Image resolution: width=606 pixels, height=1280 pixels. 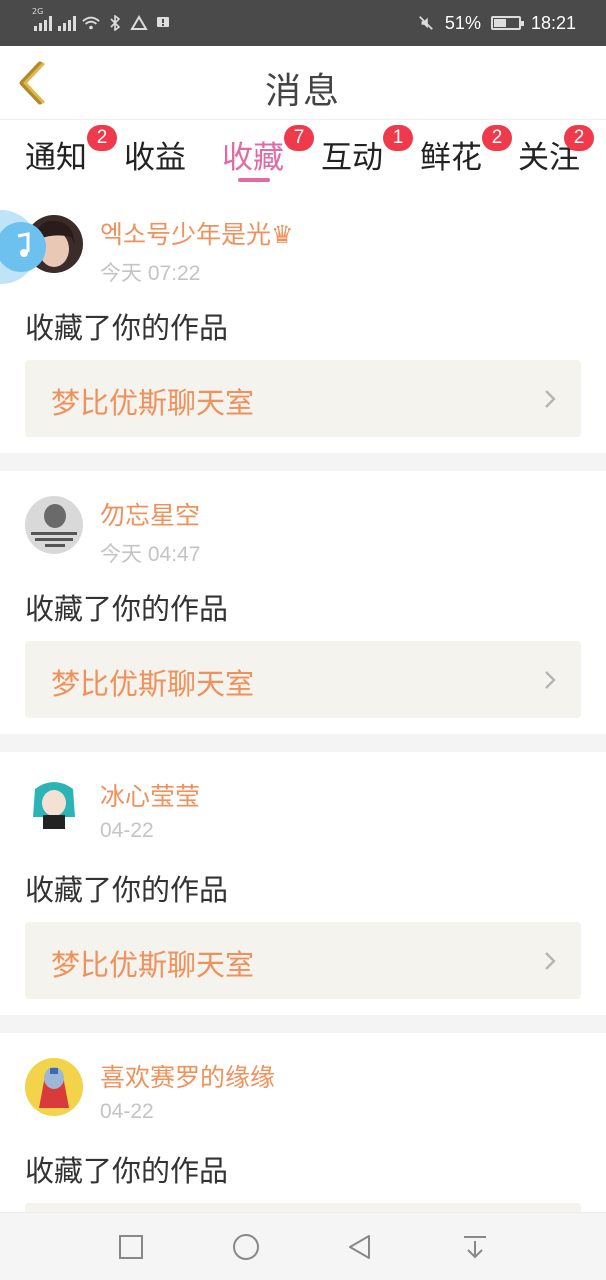 I want to click on warning-triangle-icon, so click(x=139, y=22).